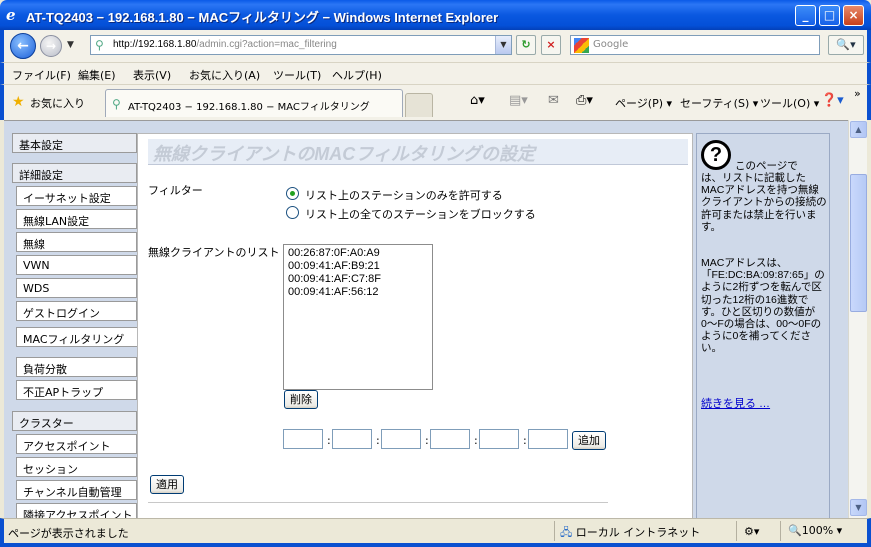  What do you see at coordinates (716, 155) in the screenshot?
I see `question-mark-icon: ?` at bounding box center [716, 155].